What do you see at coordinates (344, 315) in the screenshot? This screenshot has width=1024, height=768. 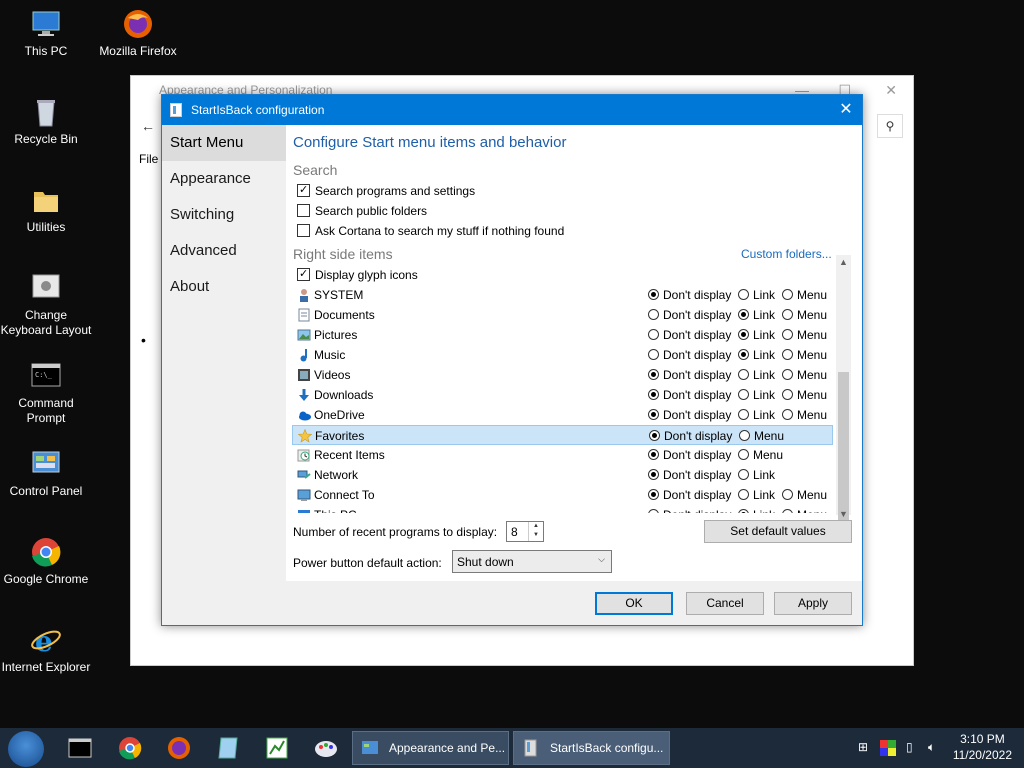 I see `list-item-label: Documents` at bounding box center [344, 315].